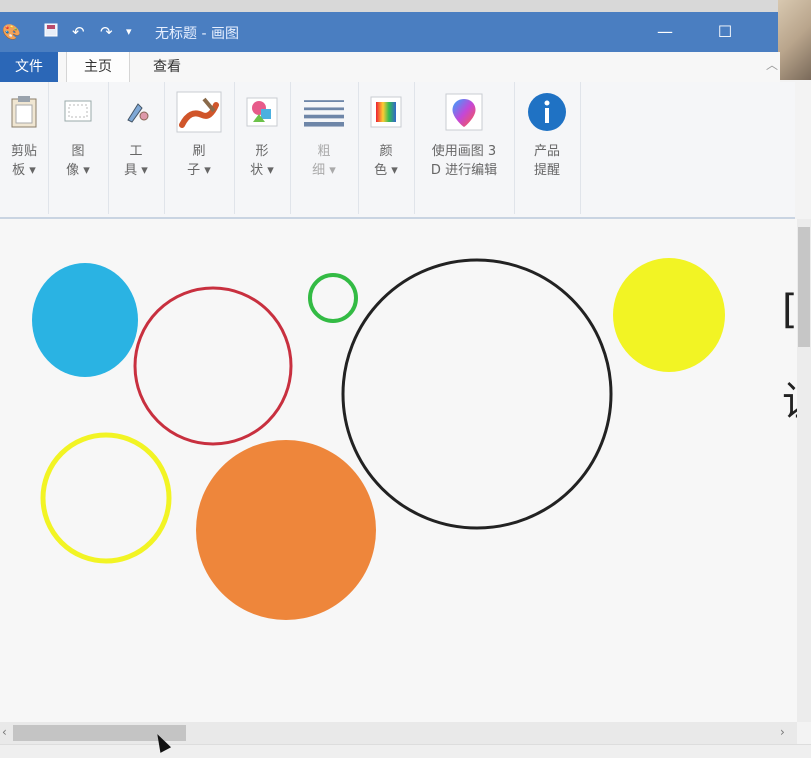  Describe the element at coordinates (85, 320) in the screenshot. I see `blue-filled-circle` at that location.